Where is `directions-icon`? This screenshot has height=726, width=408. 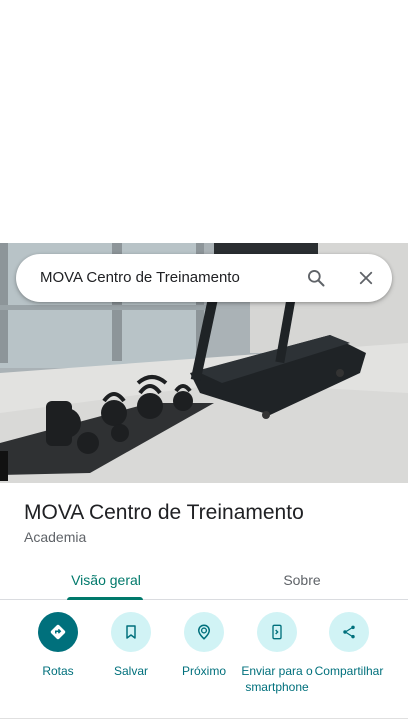
directions-icon is located at coordinates (58, 632).